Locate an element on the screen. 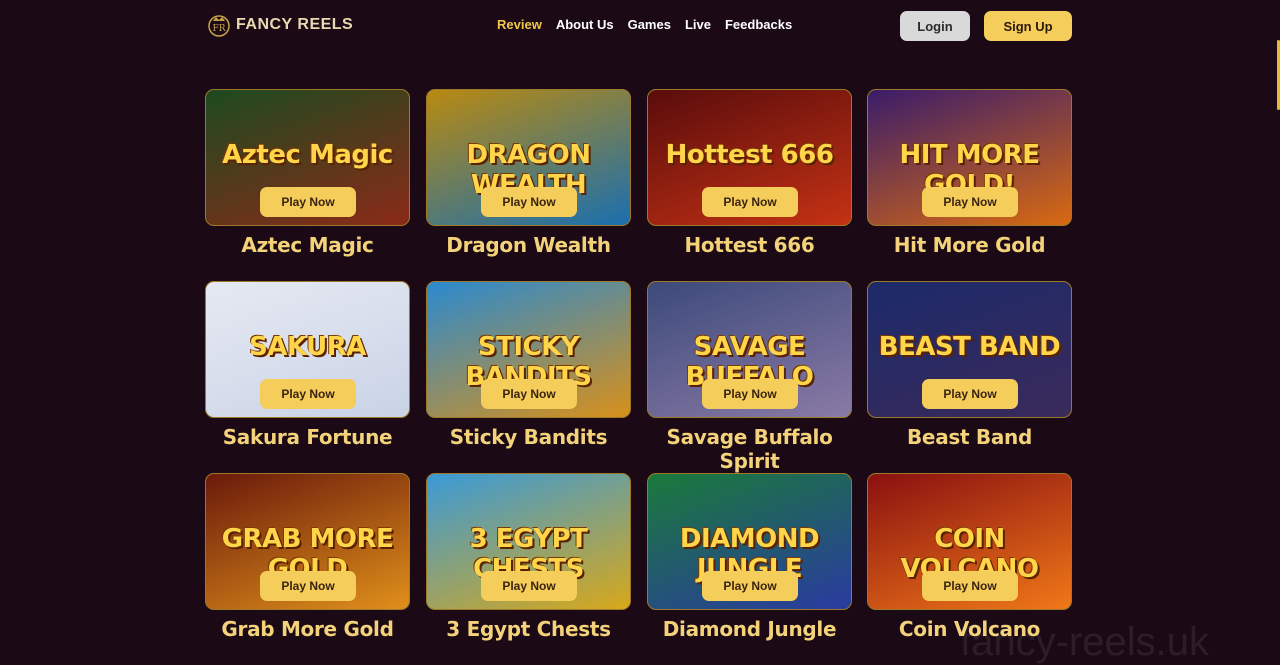 Image resolution: width=1280 pixels, height=665 pixels. game-card-dragon-wealth: DRAGON WEALTH Play Now Dragon Wealth is located at coordinates (528, 173).